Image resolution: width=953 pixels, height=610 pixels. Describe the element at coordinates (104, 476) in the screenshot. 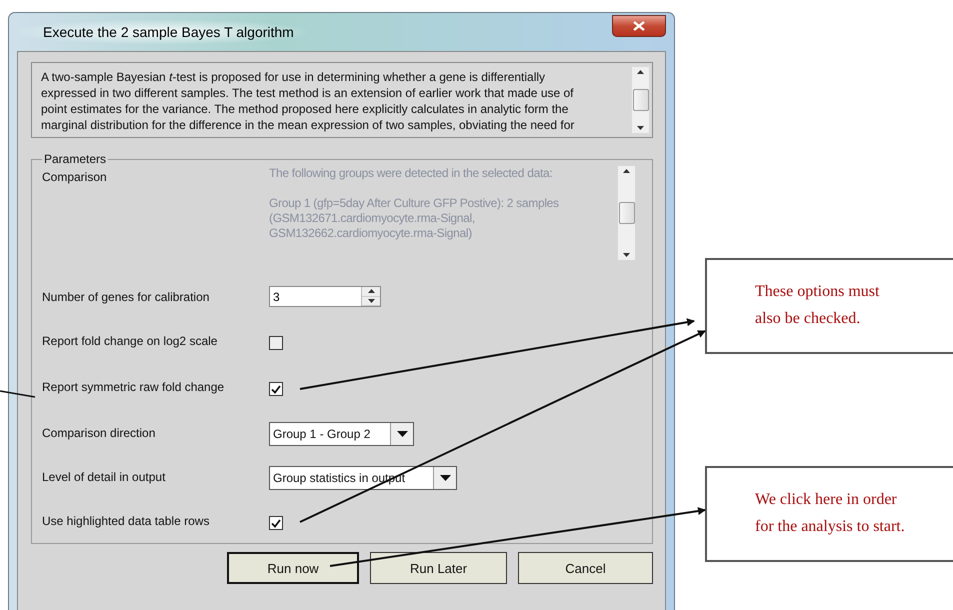

I see `parameter-label: Level of detail in output` at that location.